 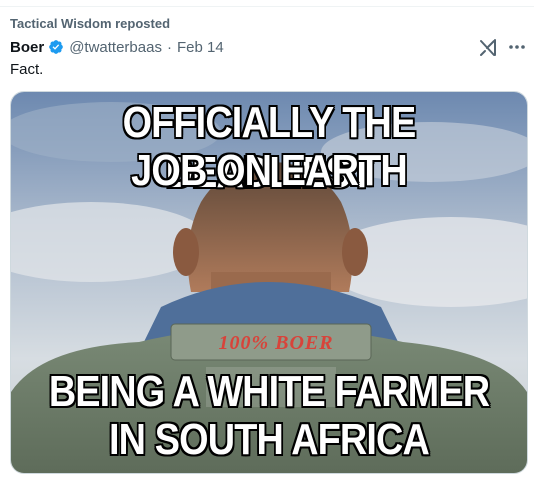 What do you see at coordinates (269, 391) in the screenshot?
I see `meme-caption-bottom-line-1: BEING A WHITE FARMER` at bounding box center [269, 391].